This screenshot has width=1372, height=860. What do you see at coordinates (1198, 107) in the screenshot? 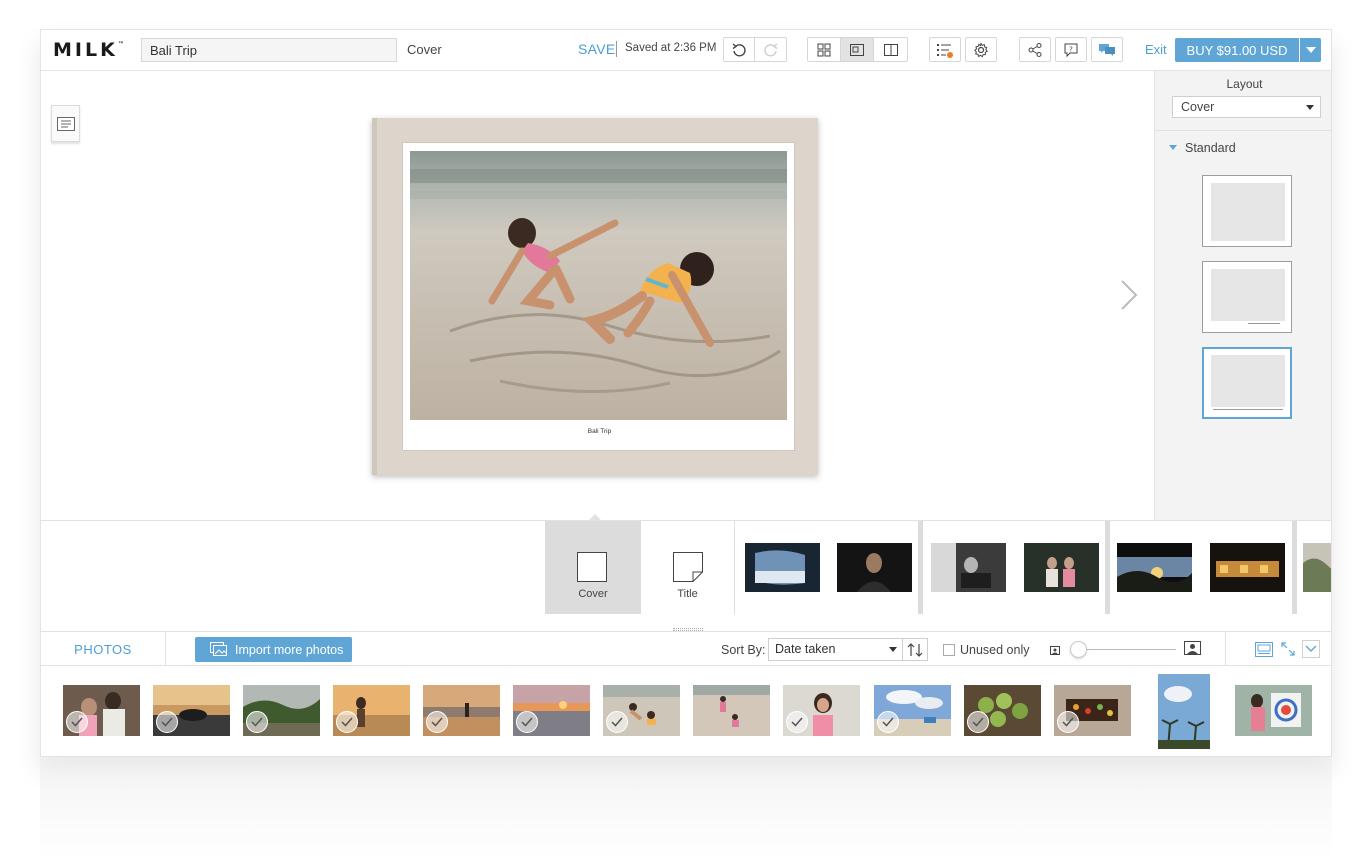
I see `layout-select-value: Cover` at bounding box center [1198, 107].